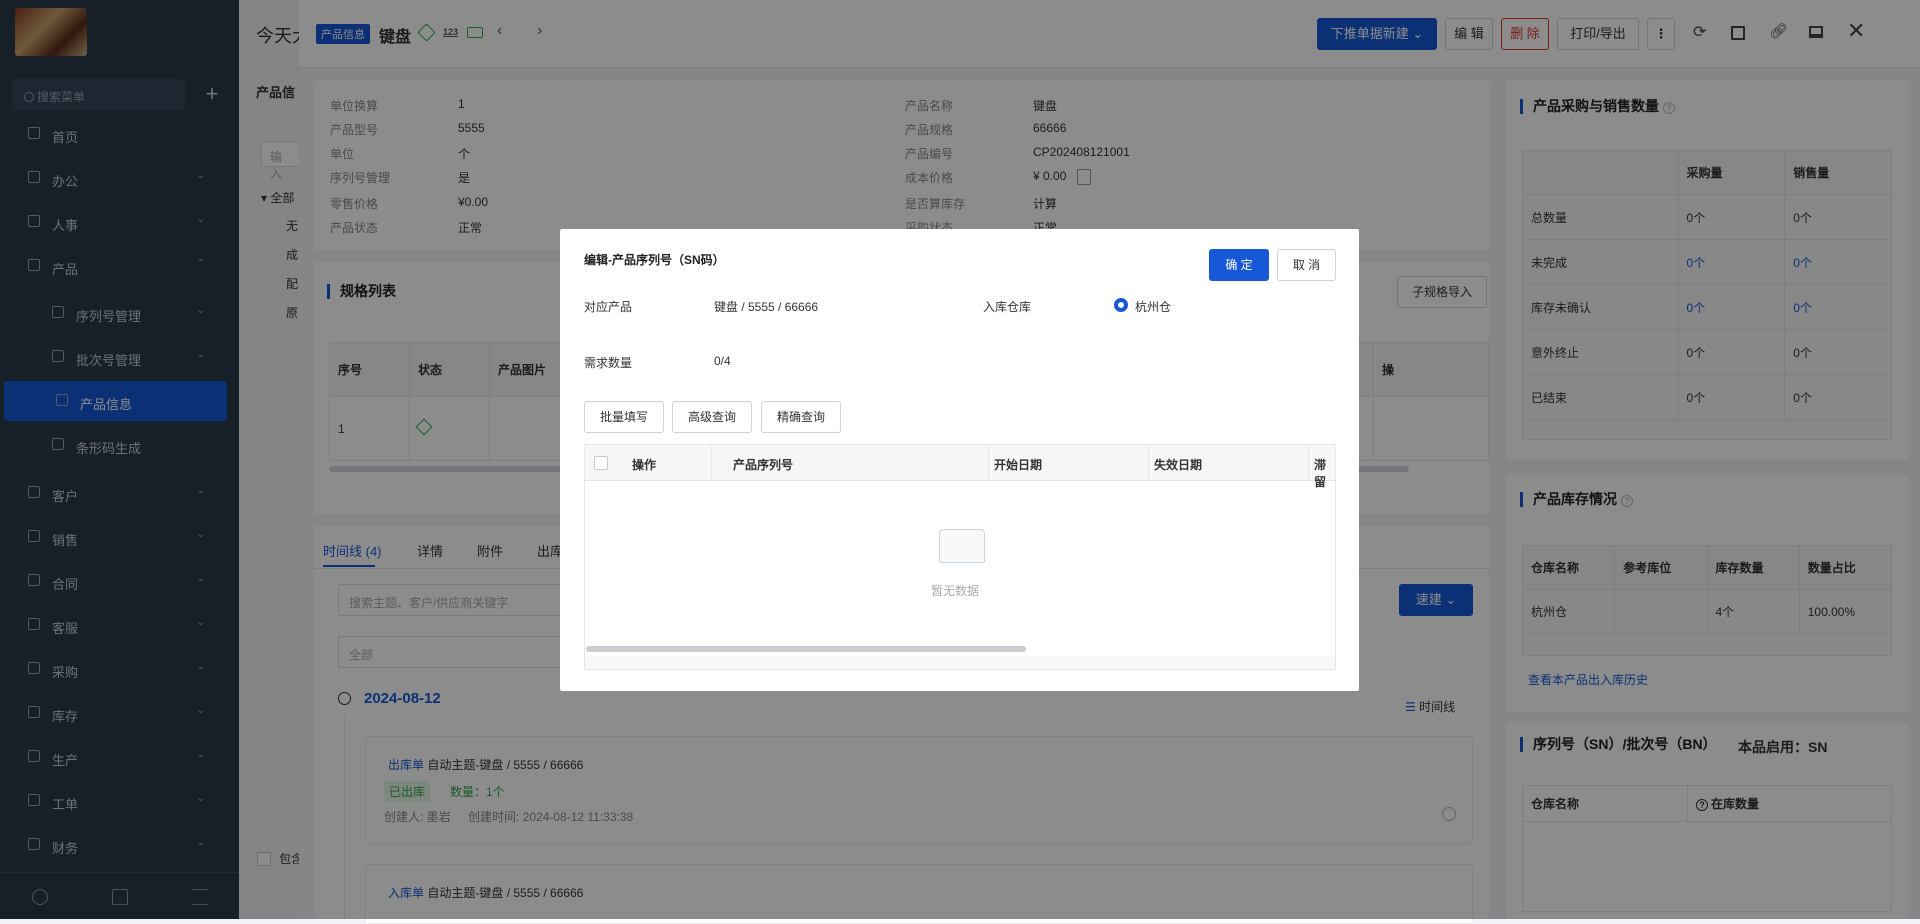 This screenshot has width=1920, height=924. Describe the element at coordinates (801, 417) in the screenshot. I see `exact-query-button: 精确查询` at that location.